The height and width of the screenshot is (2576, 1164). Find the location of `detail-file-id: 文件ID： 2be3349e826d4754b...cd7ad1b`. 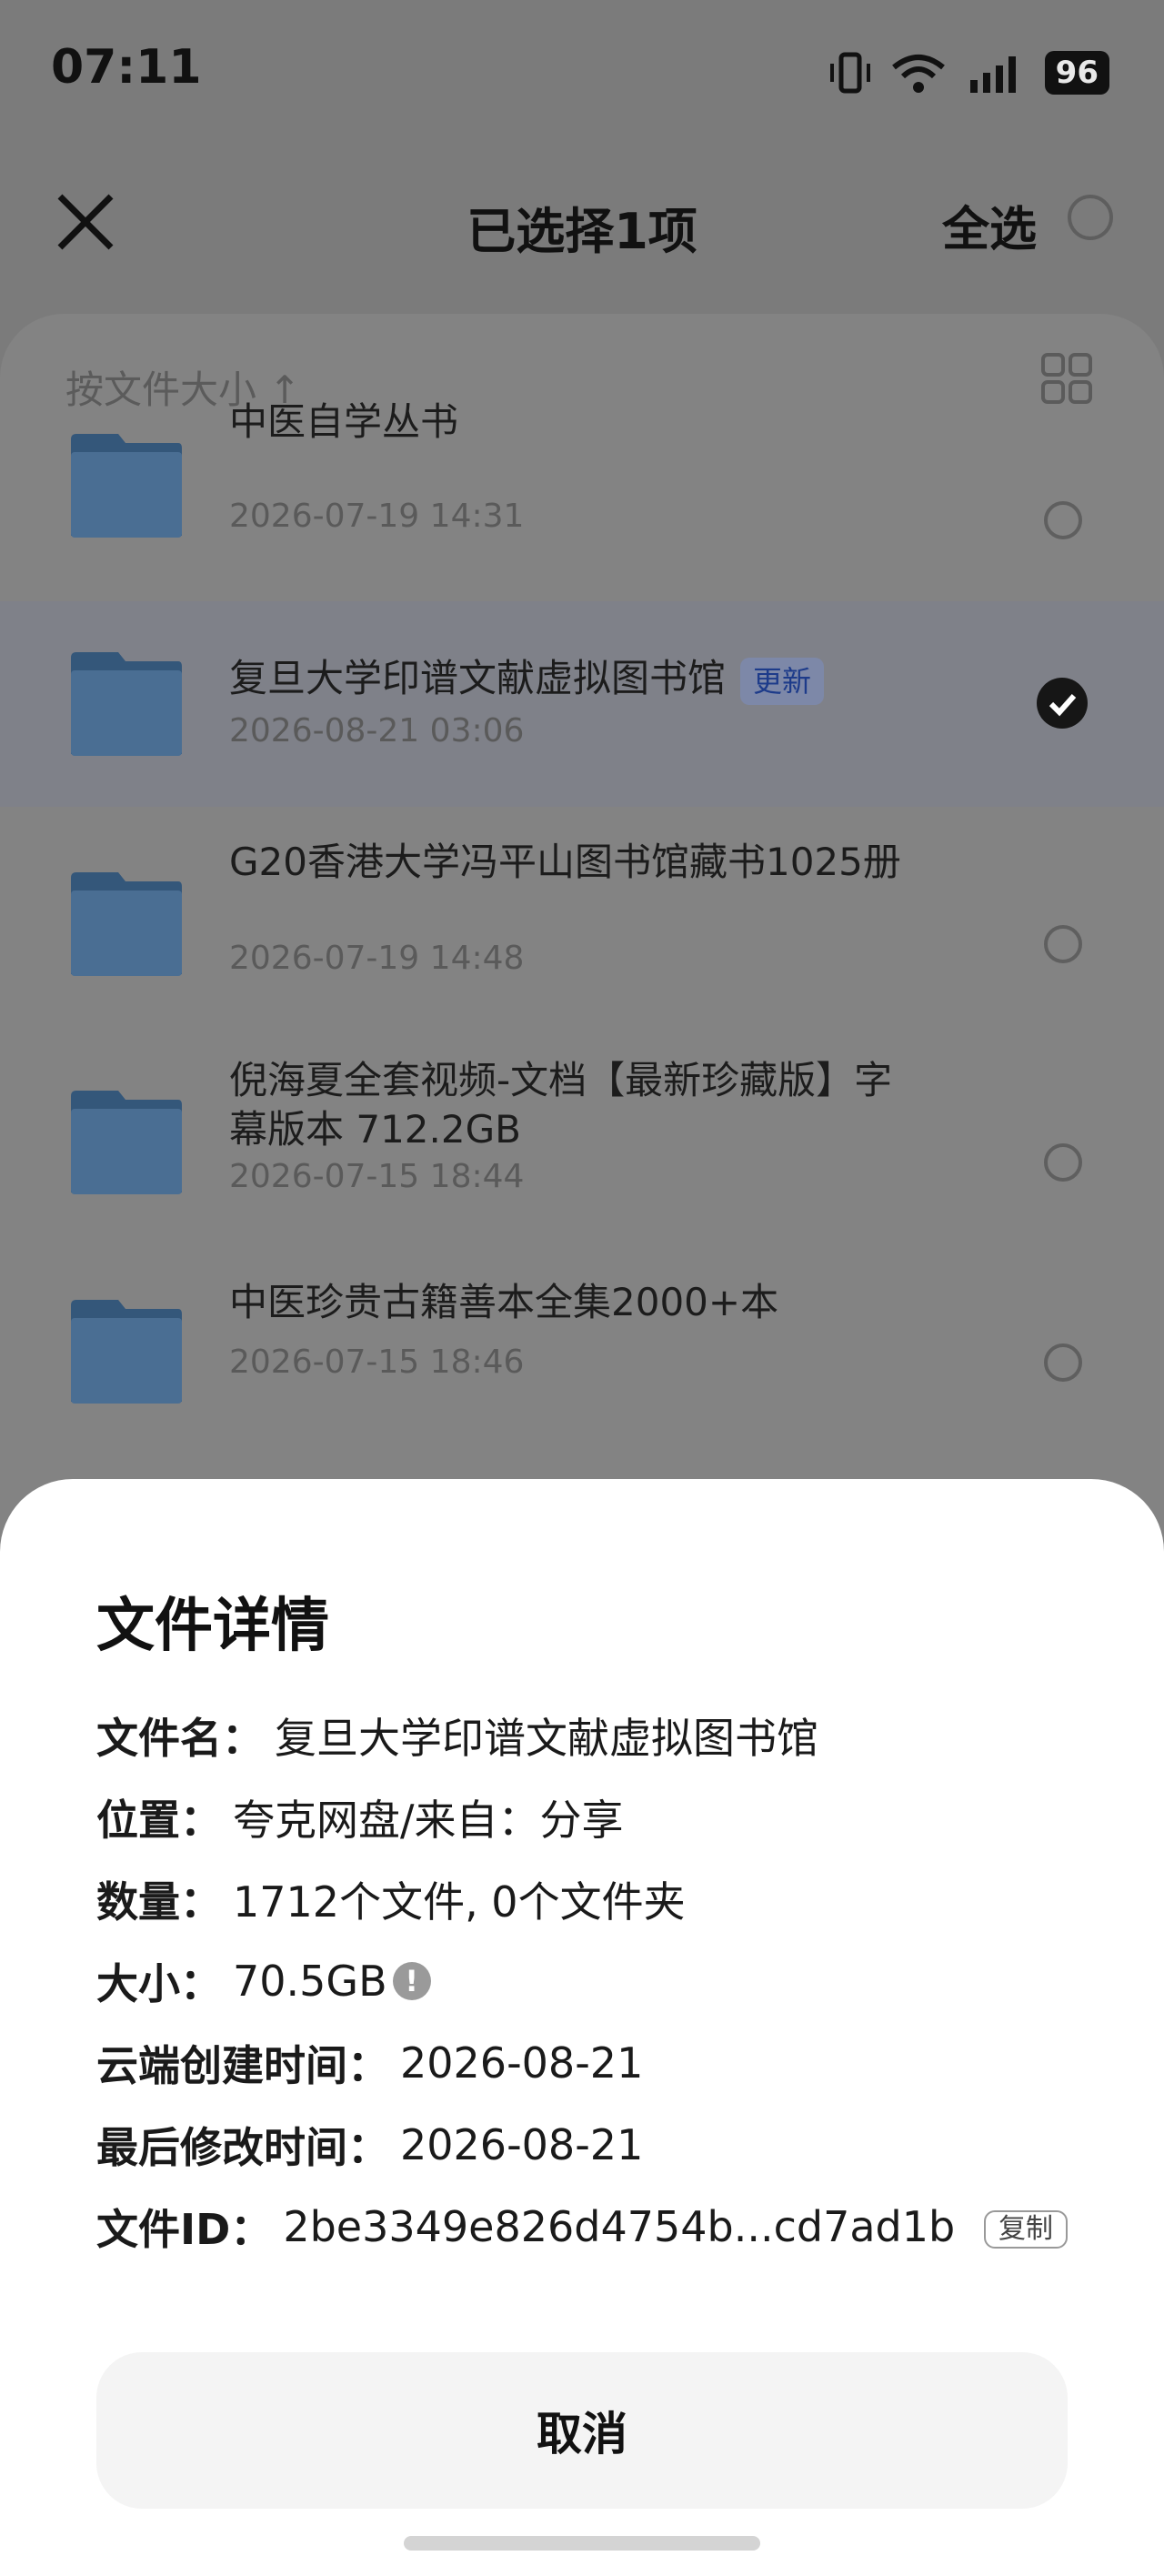

detail-file-id: 文件ID： 2be3349e826d4754b...cd7ad1b is located at coordinates (588, 2227).